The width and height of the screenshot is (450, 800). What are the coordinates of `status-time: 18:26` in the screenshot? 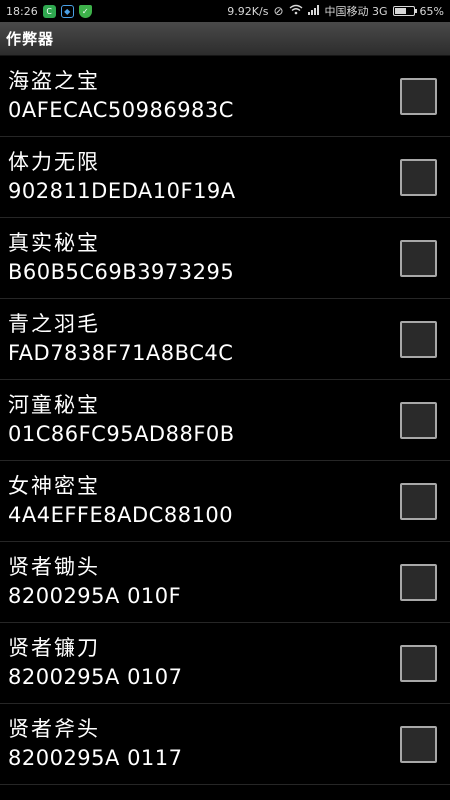 It's located at (22, 11).